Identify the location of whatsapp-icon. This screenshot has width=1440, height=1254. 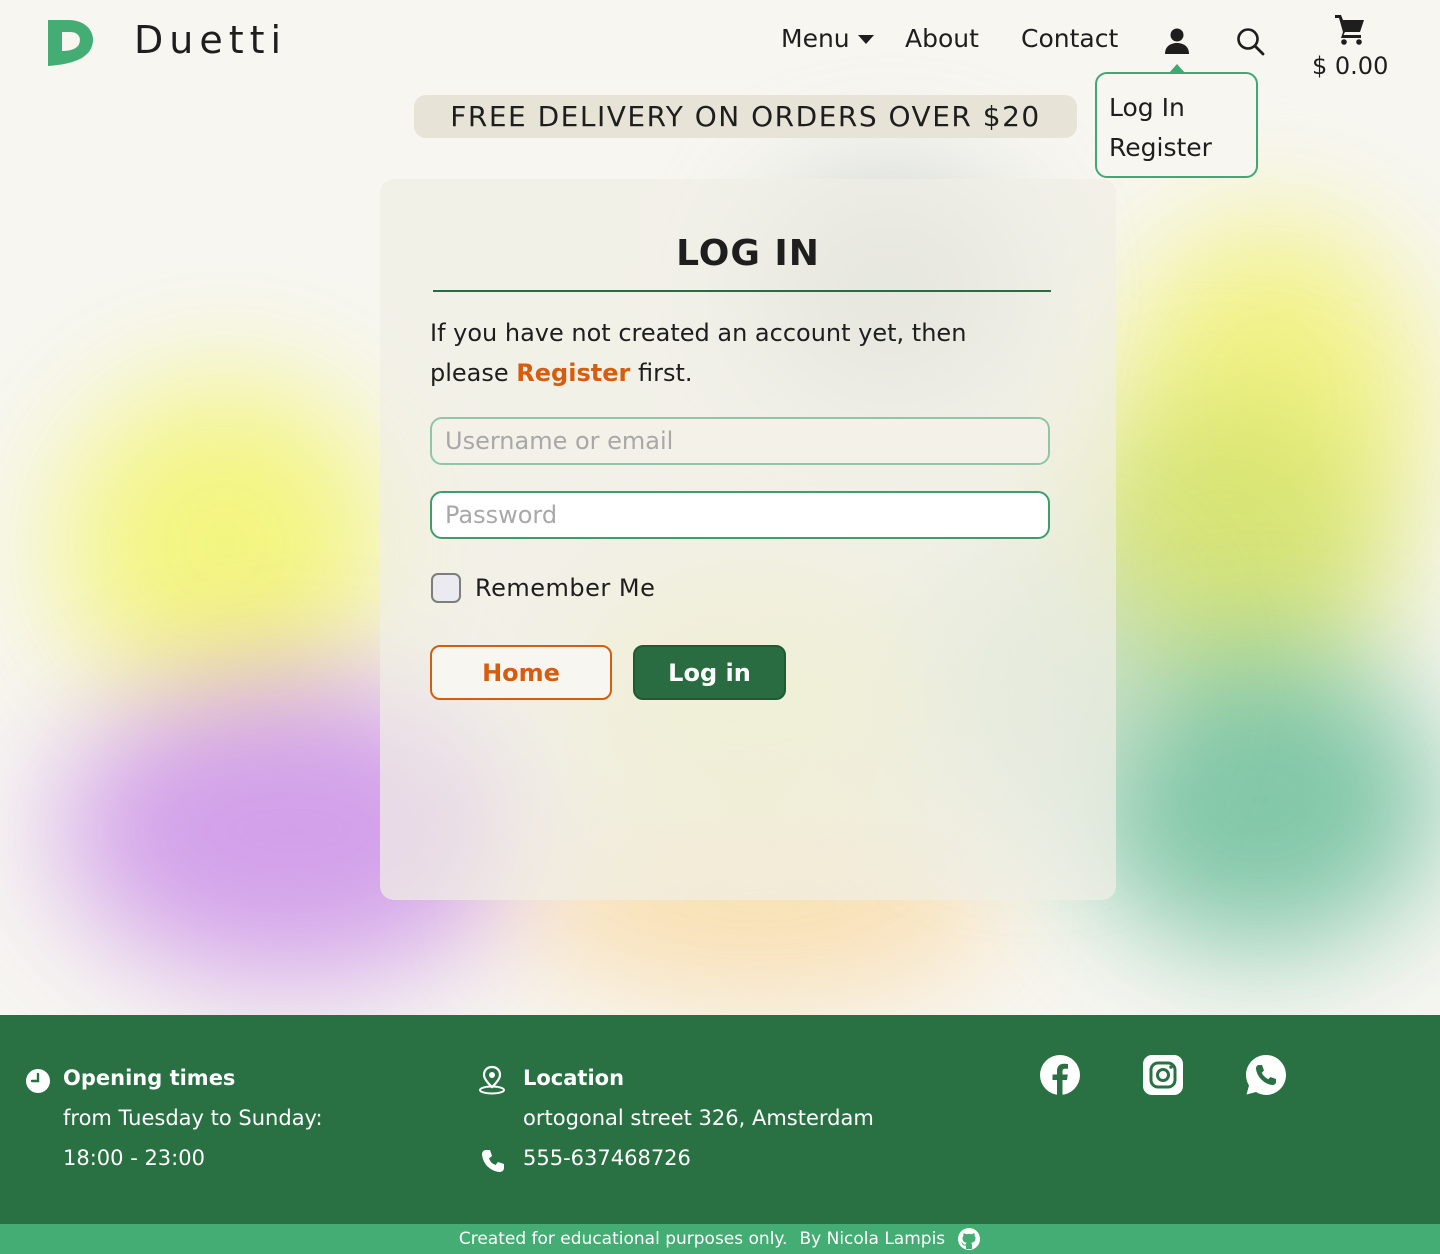
(1266, 1075).